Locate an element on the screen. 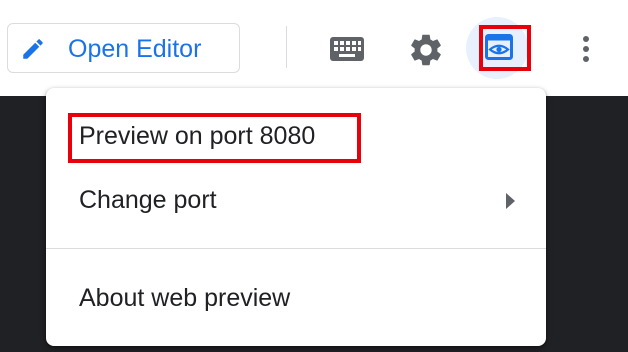 The image size is (628, 352). gear-icon is located at coordinates (426, 50).